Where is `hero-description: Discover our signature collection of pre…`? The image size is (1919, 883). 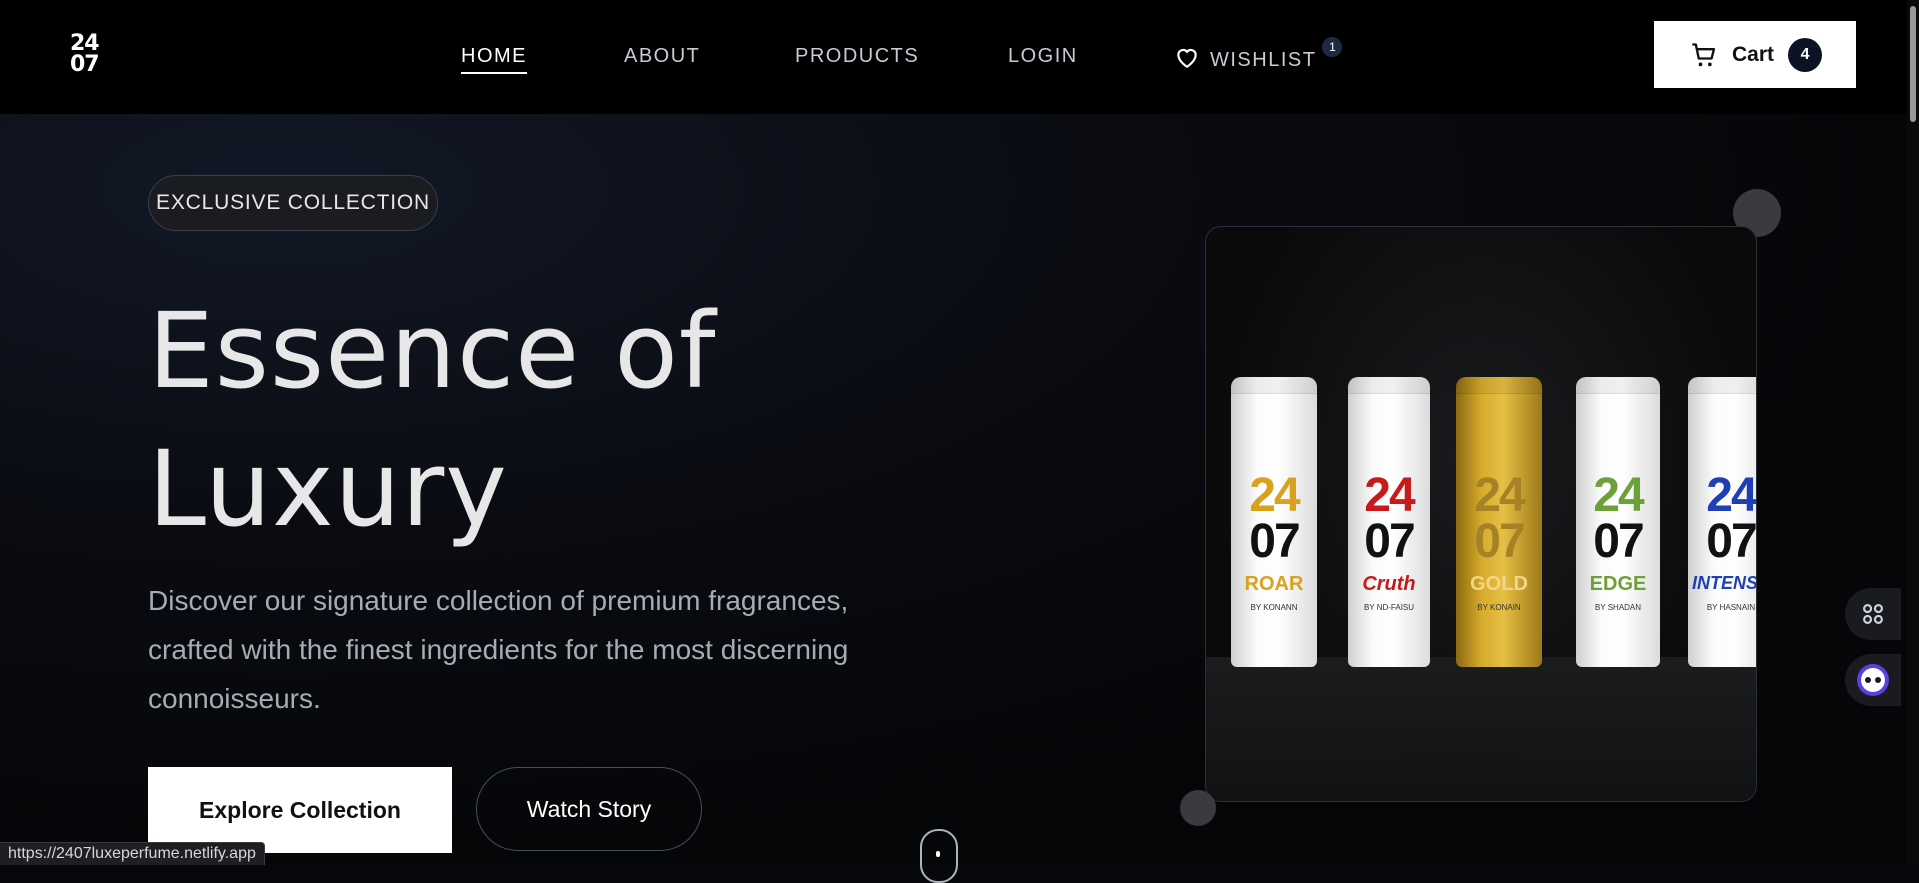 hero-description: Discover our signature collection of pre… is located at coordinates (498, 649).